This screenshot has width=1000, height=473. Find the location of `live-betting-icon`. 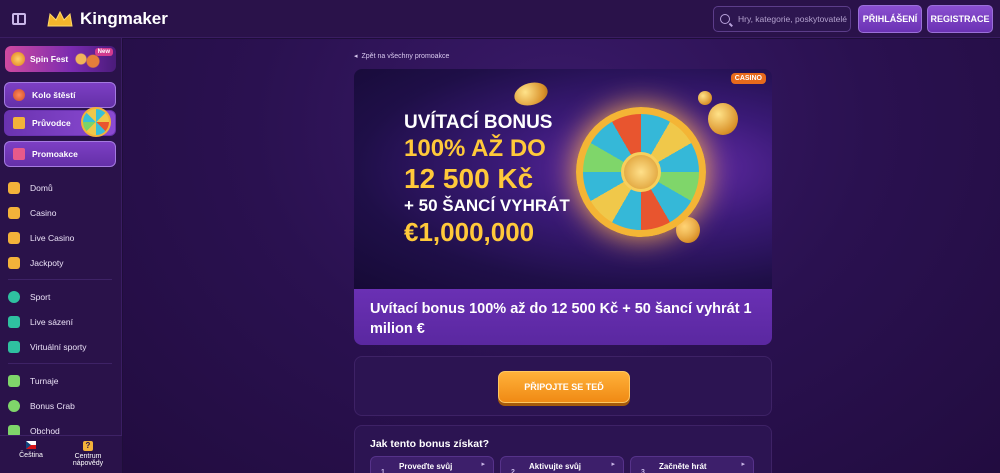

live-betting-icon is located at coordinates (14, 322).